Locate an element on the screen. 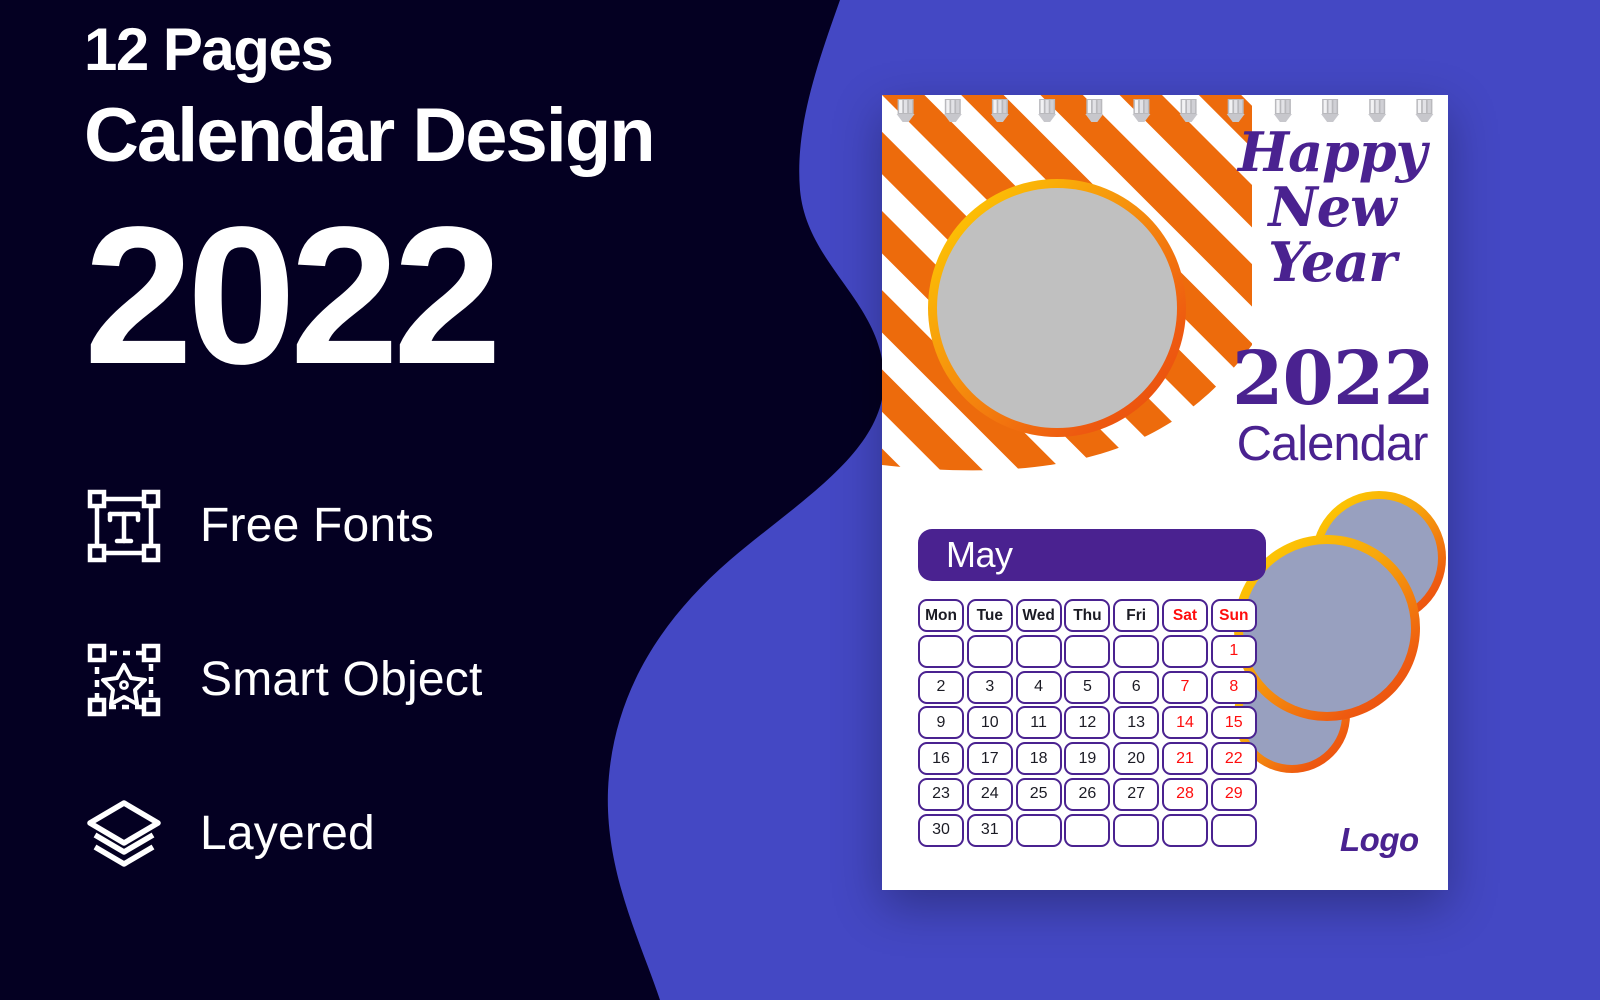 This screenshot has height=1000, width=1600. date-cell: 28 is located at coordinates (1184, 794).